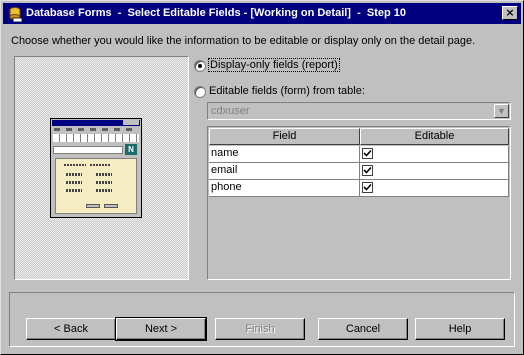  Describe the element at coordinates (131, 122) in the screenshot. I see `preview-window-buttons` at that location.